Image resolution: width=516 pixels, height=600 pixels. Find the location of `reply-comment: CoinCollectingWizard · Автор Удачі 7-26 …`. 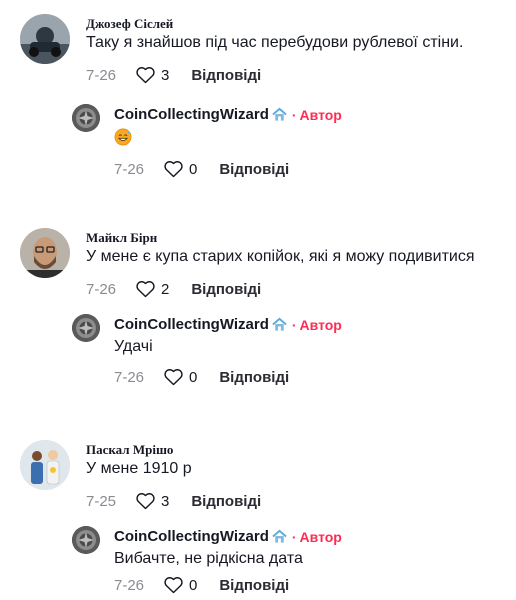

reply-comment: CoinCollectingWizard · Автор Удачі 7-26 … is located at coordinates (258, 354).